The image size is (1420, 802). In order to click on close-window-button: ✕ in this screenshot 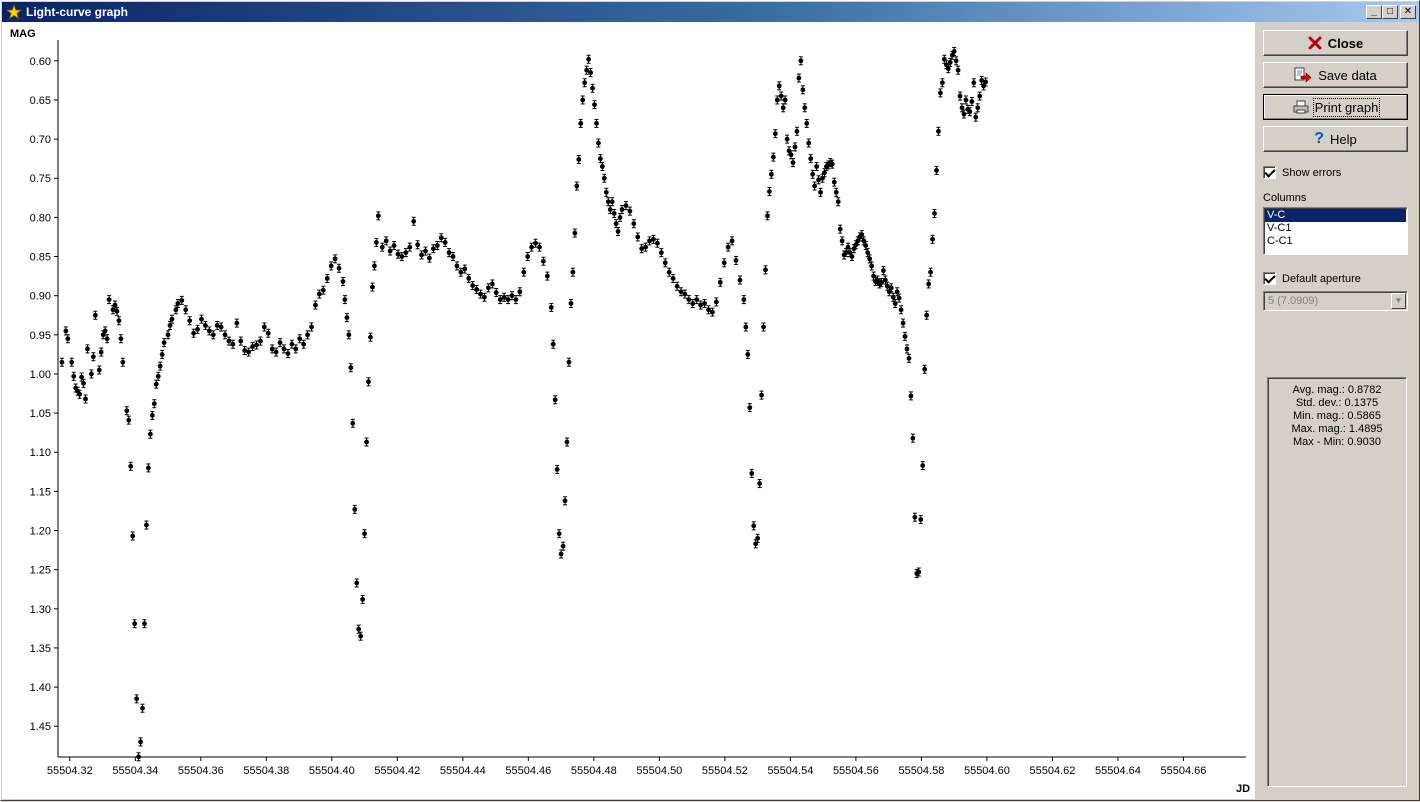, I will do `click(1408, 12)`.